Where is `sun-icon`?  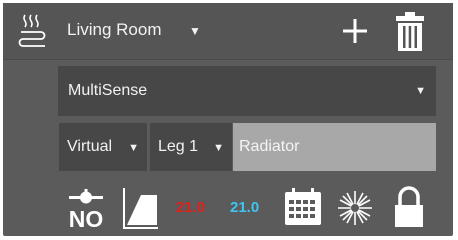
sun-icon is located at coordinates (355, 208).